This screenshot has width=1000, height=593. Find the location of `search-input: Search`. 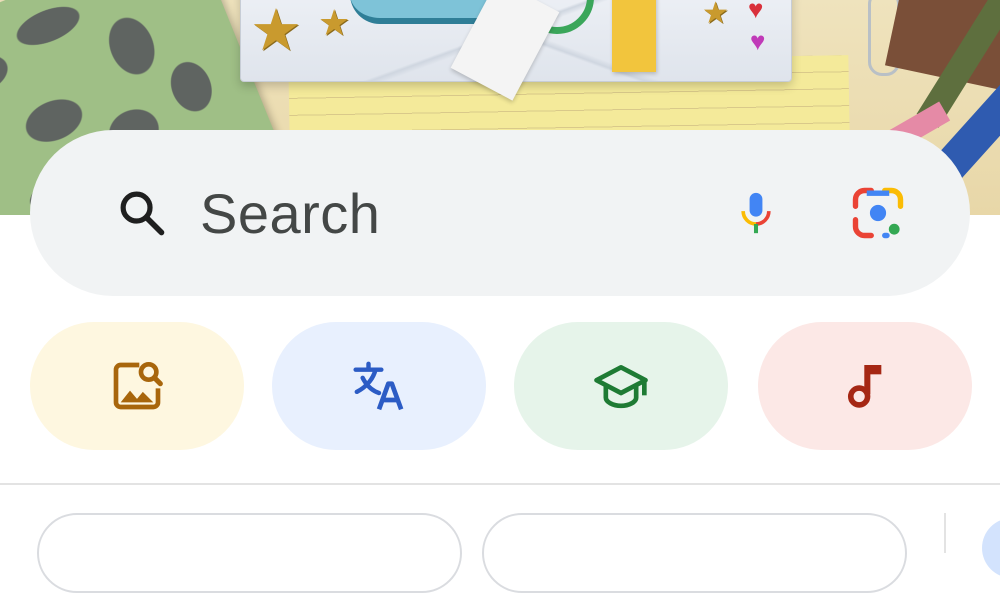

search-input: Search is located at coordinates (463, 213).